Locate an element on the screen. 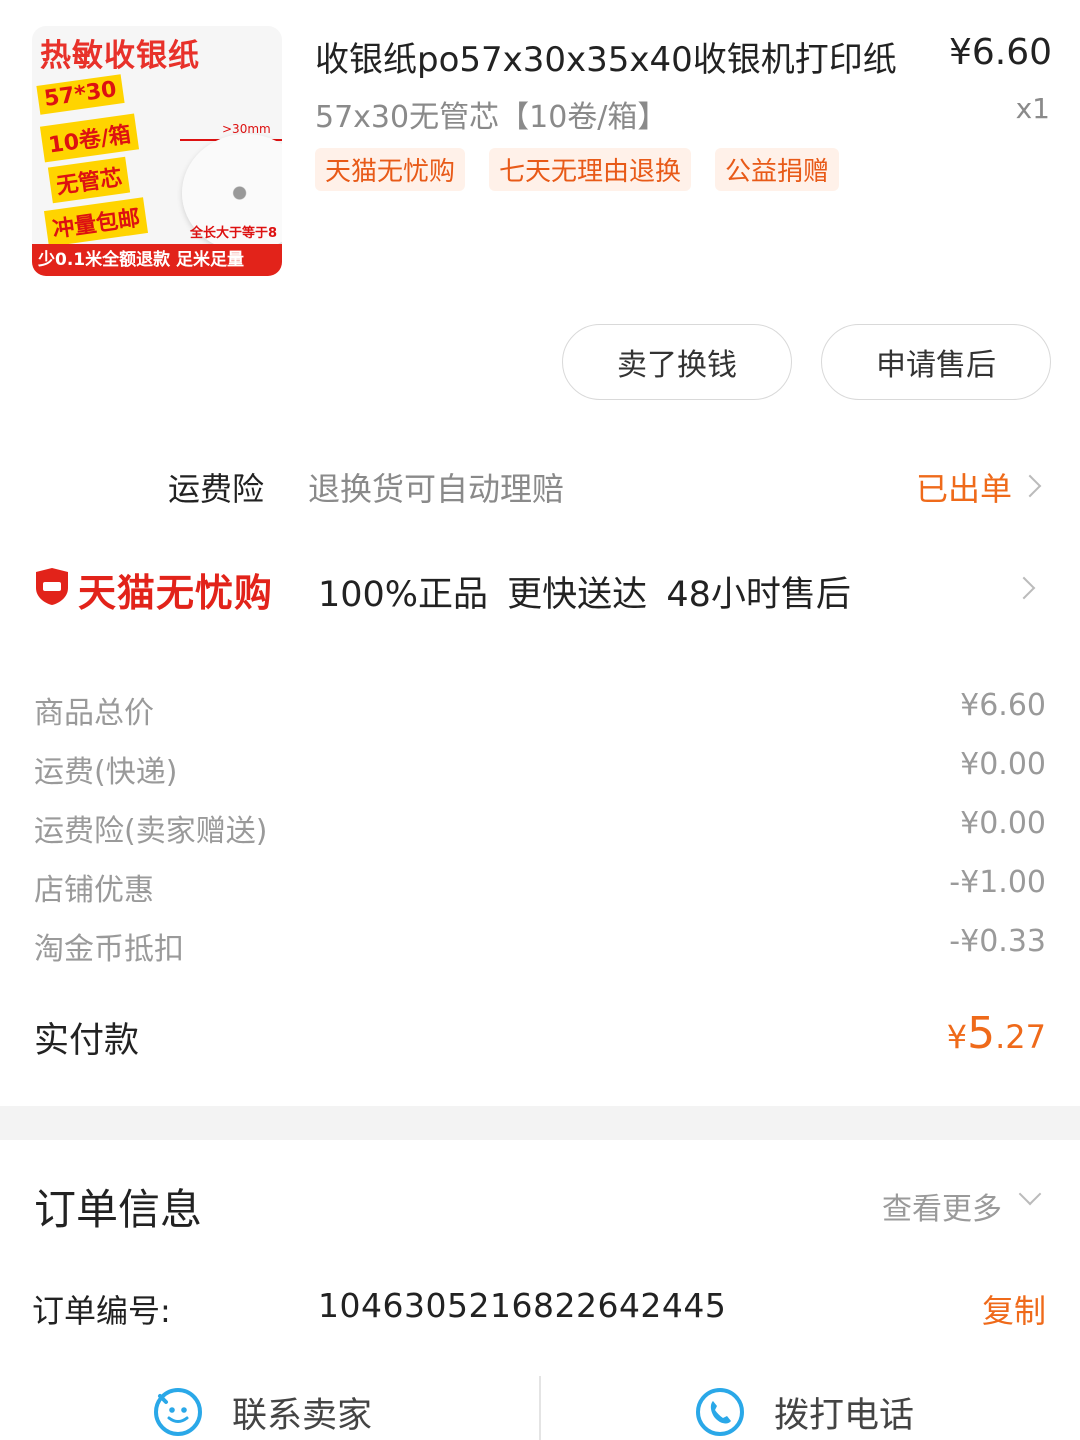 The height and width of the screenshot is (1440, 1080). insurance-label: 运费险 is located at coordinates (216, 489).